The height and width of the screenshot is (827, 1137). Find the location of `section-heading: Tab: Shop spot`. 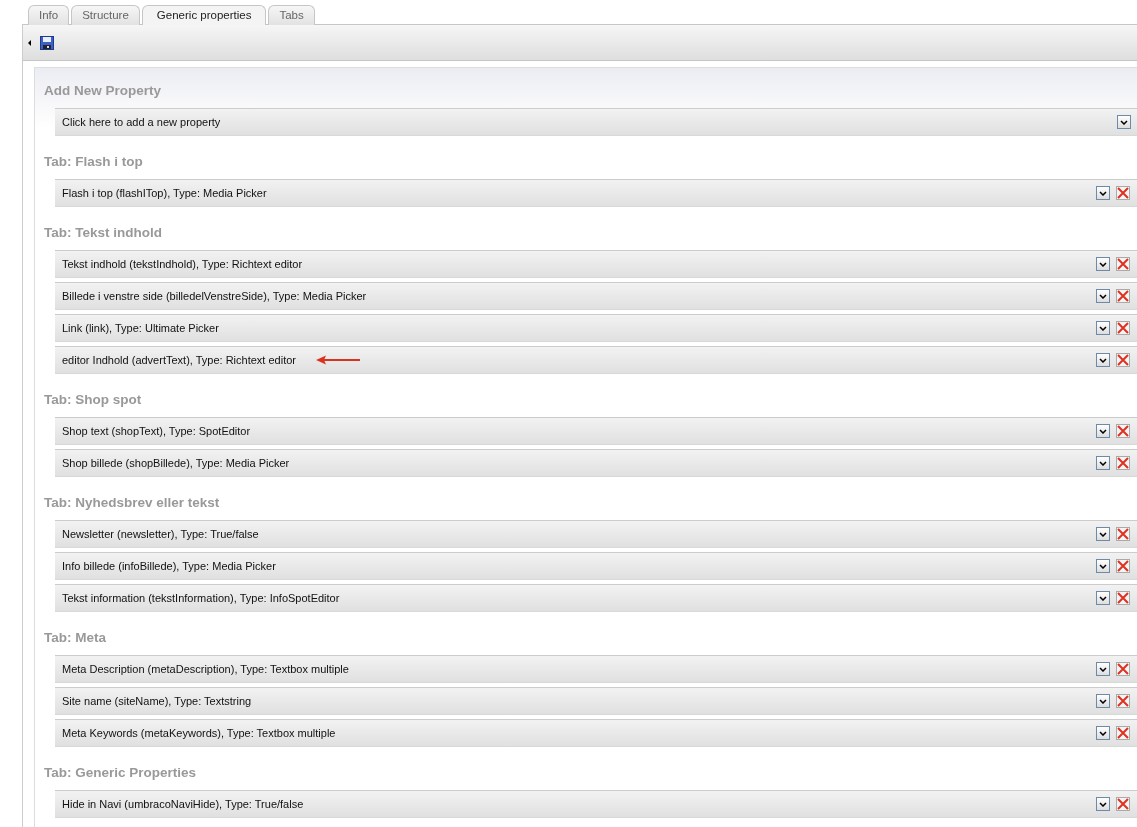

section-heading: Tab: Shop spot is located at coordinates (93, 400).